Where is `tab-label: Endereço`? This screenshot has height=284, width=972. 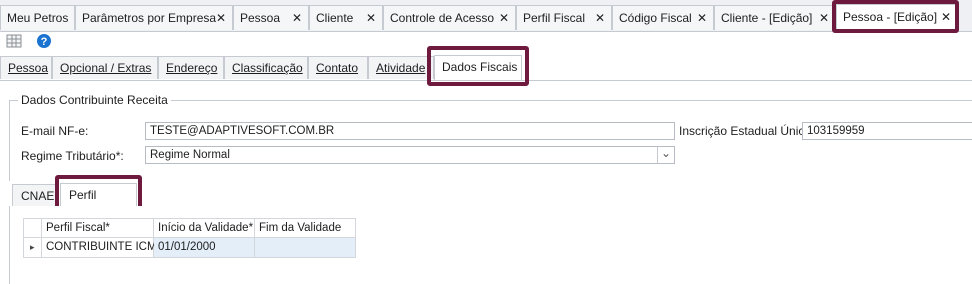 tab-label: Endereço is located at coordinates (192, 68).